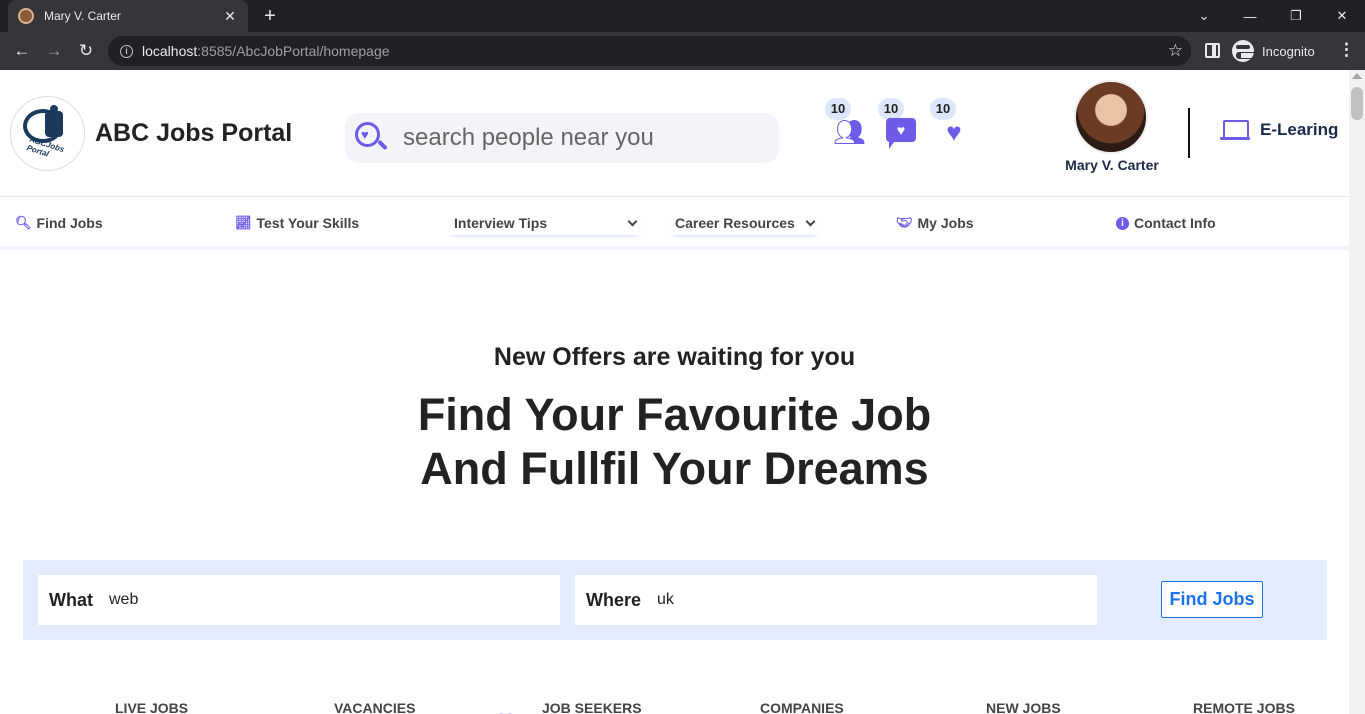  What do you see at coordinates (230, 16) in the screenshot?
I see `tab-close-icon: ✕` at bounding box center [230, 16].